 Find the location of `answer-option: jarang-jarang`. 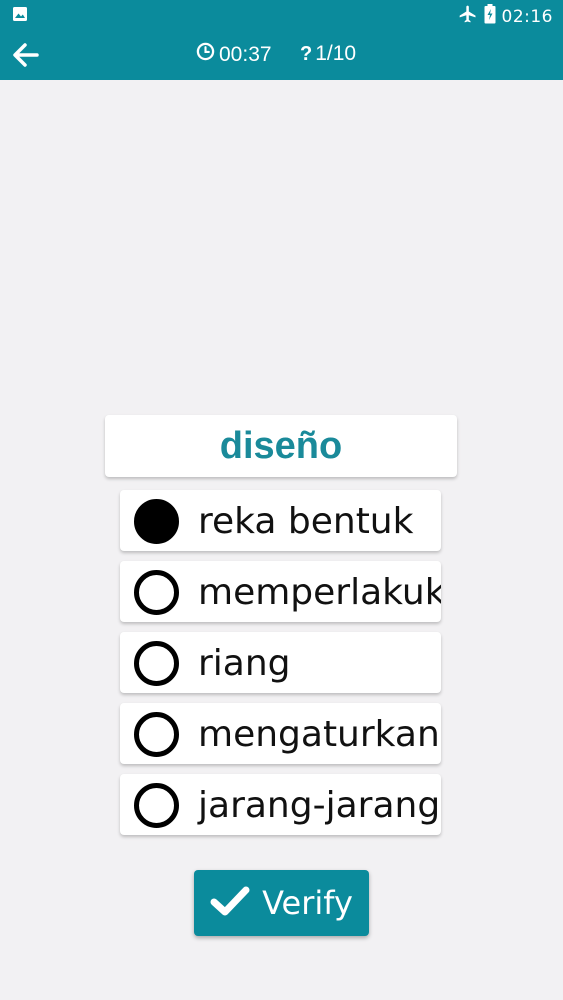

answer-option: jarang-jarang is located at coordinates (280, 804).